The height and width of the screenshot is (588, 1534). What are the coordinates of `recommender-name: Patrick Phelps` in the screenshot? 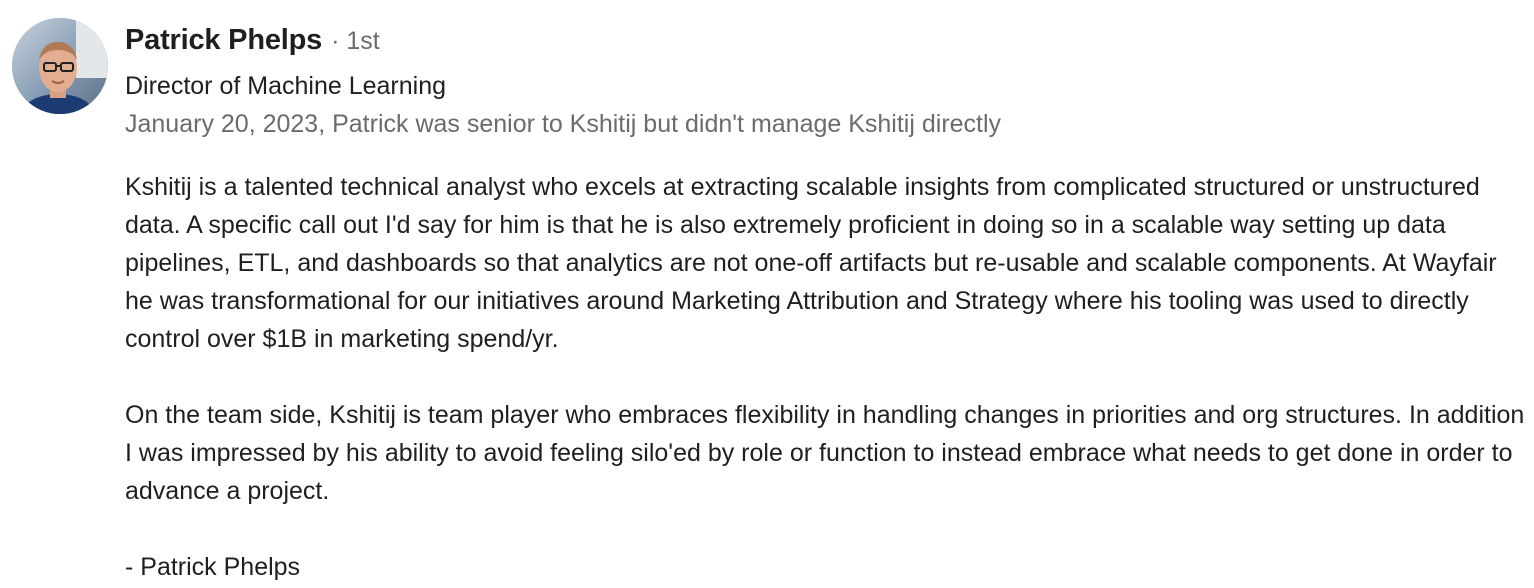 It's located at (223, 40).